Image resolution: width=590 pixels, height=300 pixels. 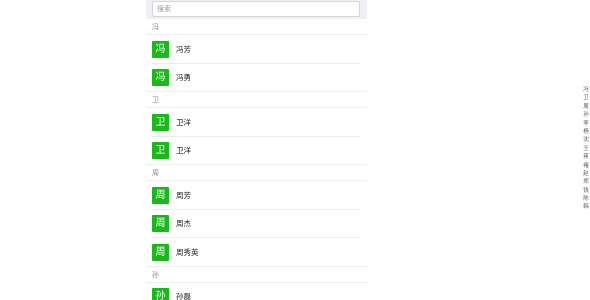 What do you see at coordinates (256, 224) in the screenshot?
I see `contact-row: 周周杰` at bounding box center [256, 224].